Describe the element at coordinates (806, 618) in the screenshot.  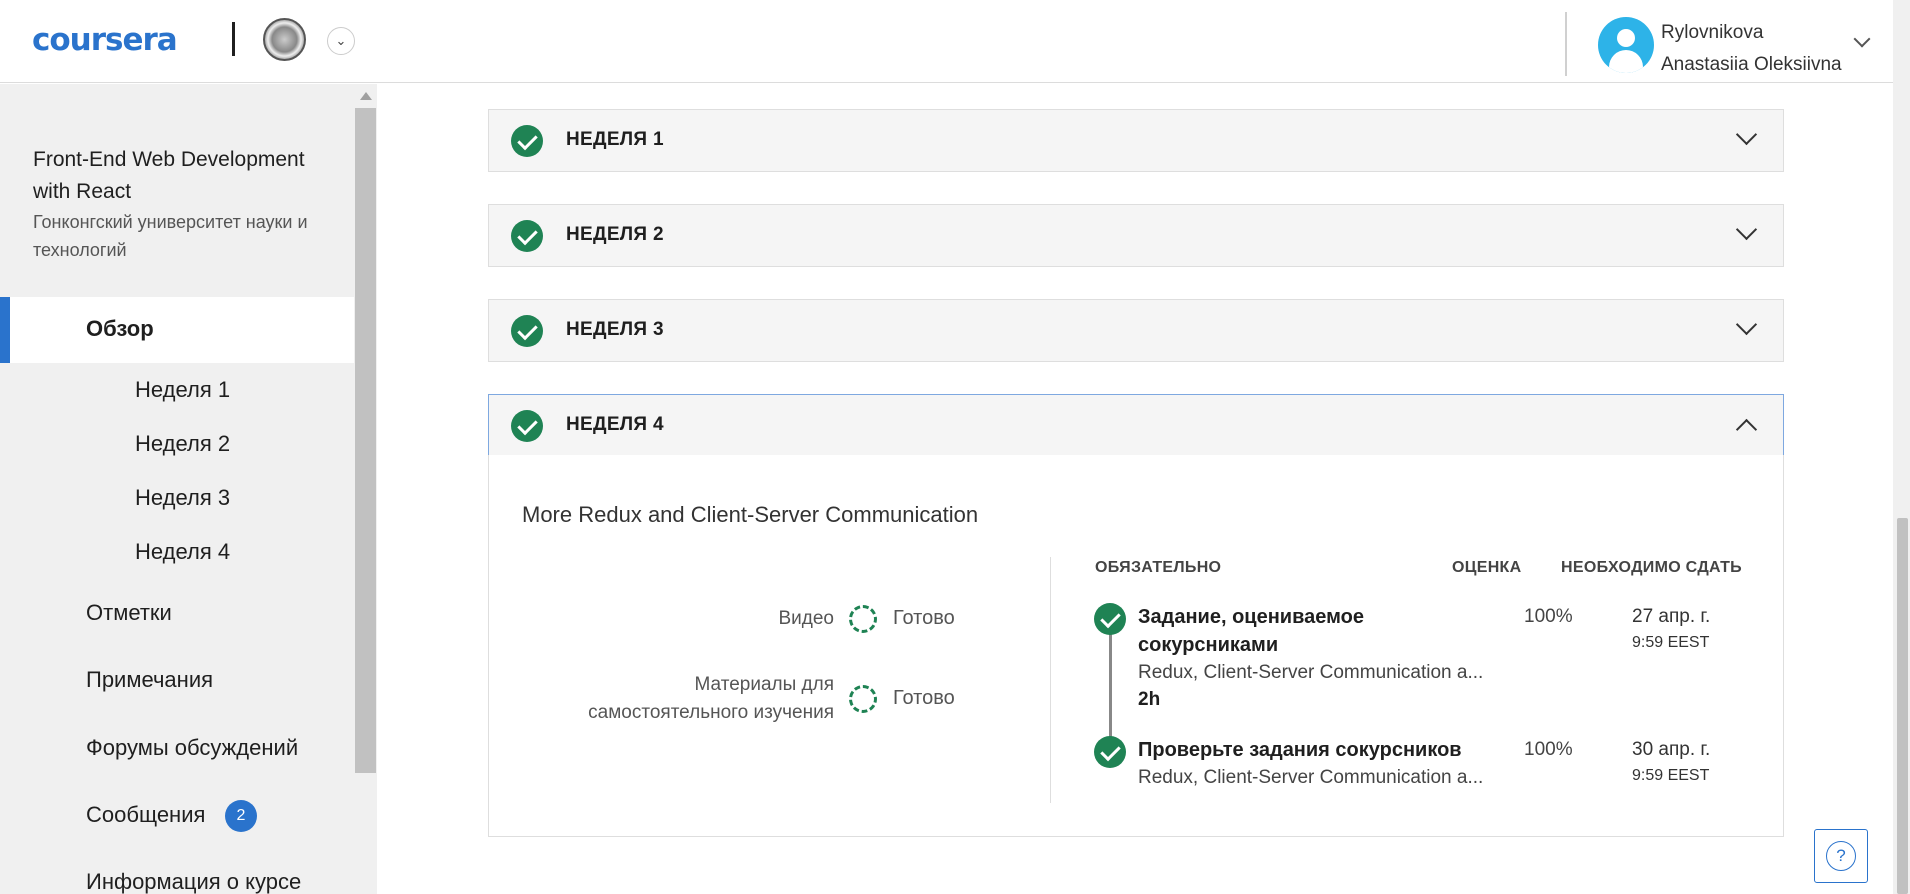
I see `video-label: Видео` at that location.